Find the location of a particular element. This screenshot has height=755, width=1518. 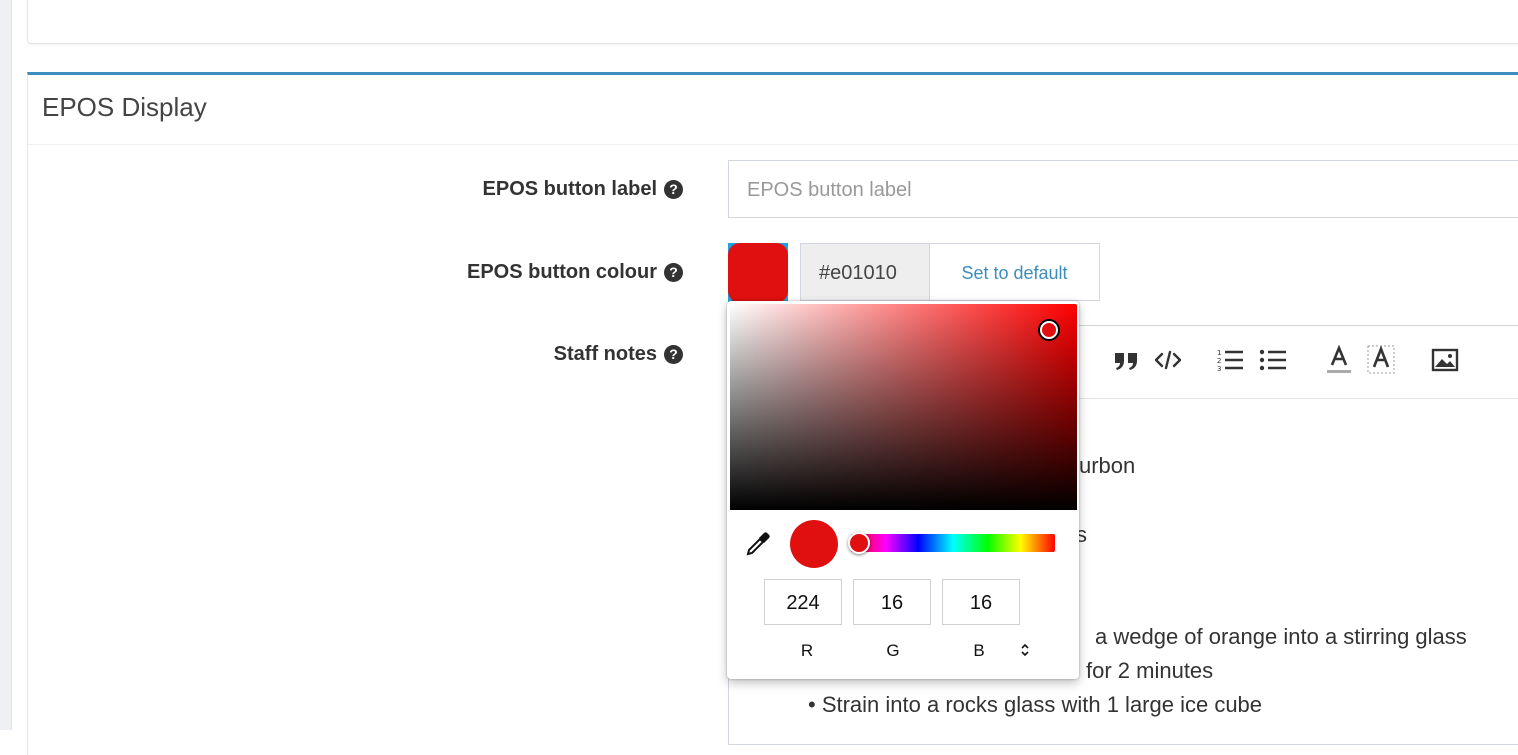

hex-colour-field: #e01010 is located at coordinates (865, 272).